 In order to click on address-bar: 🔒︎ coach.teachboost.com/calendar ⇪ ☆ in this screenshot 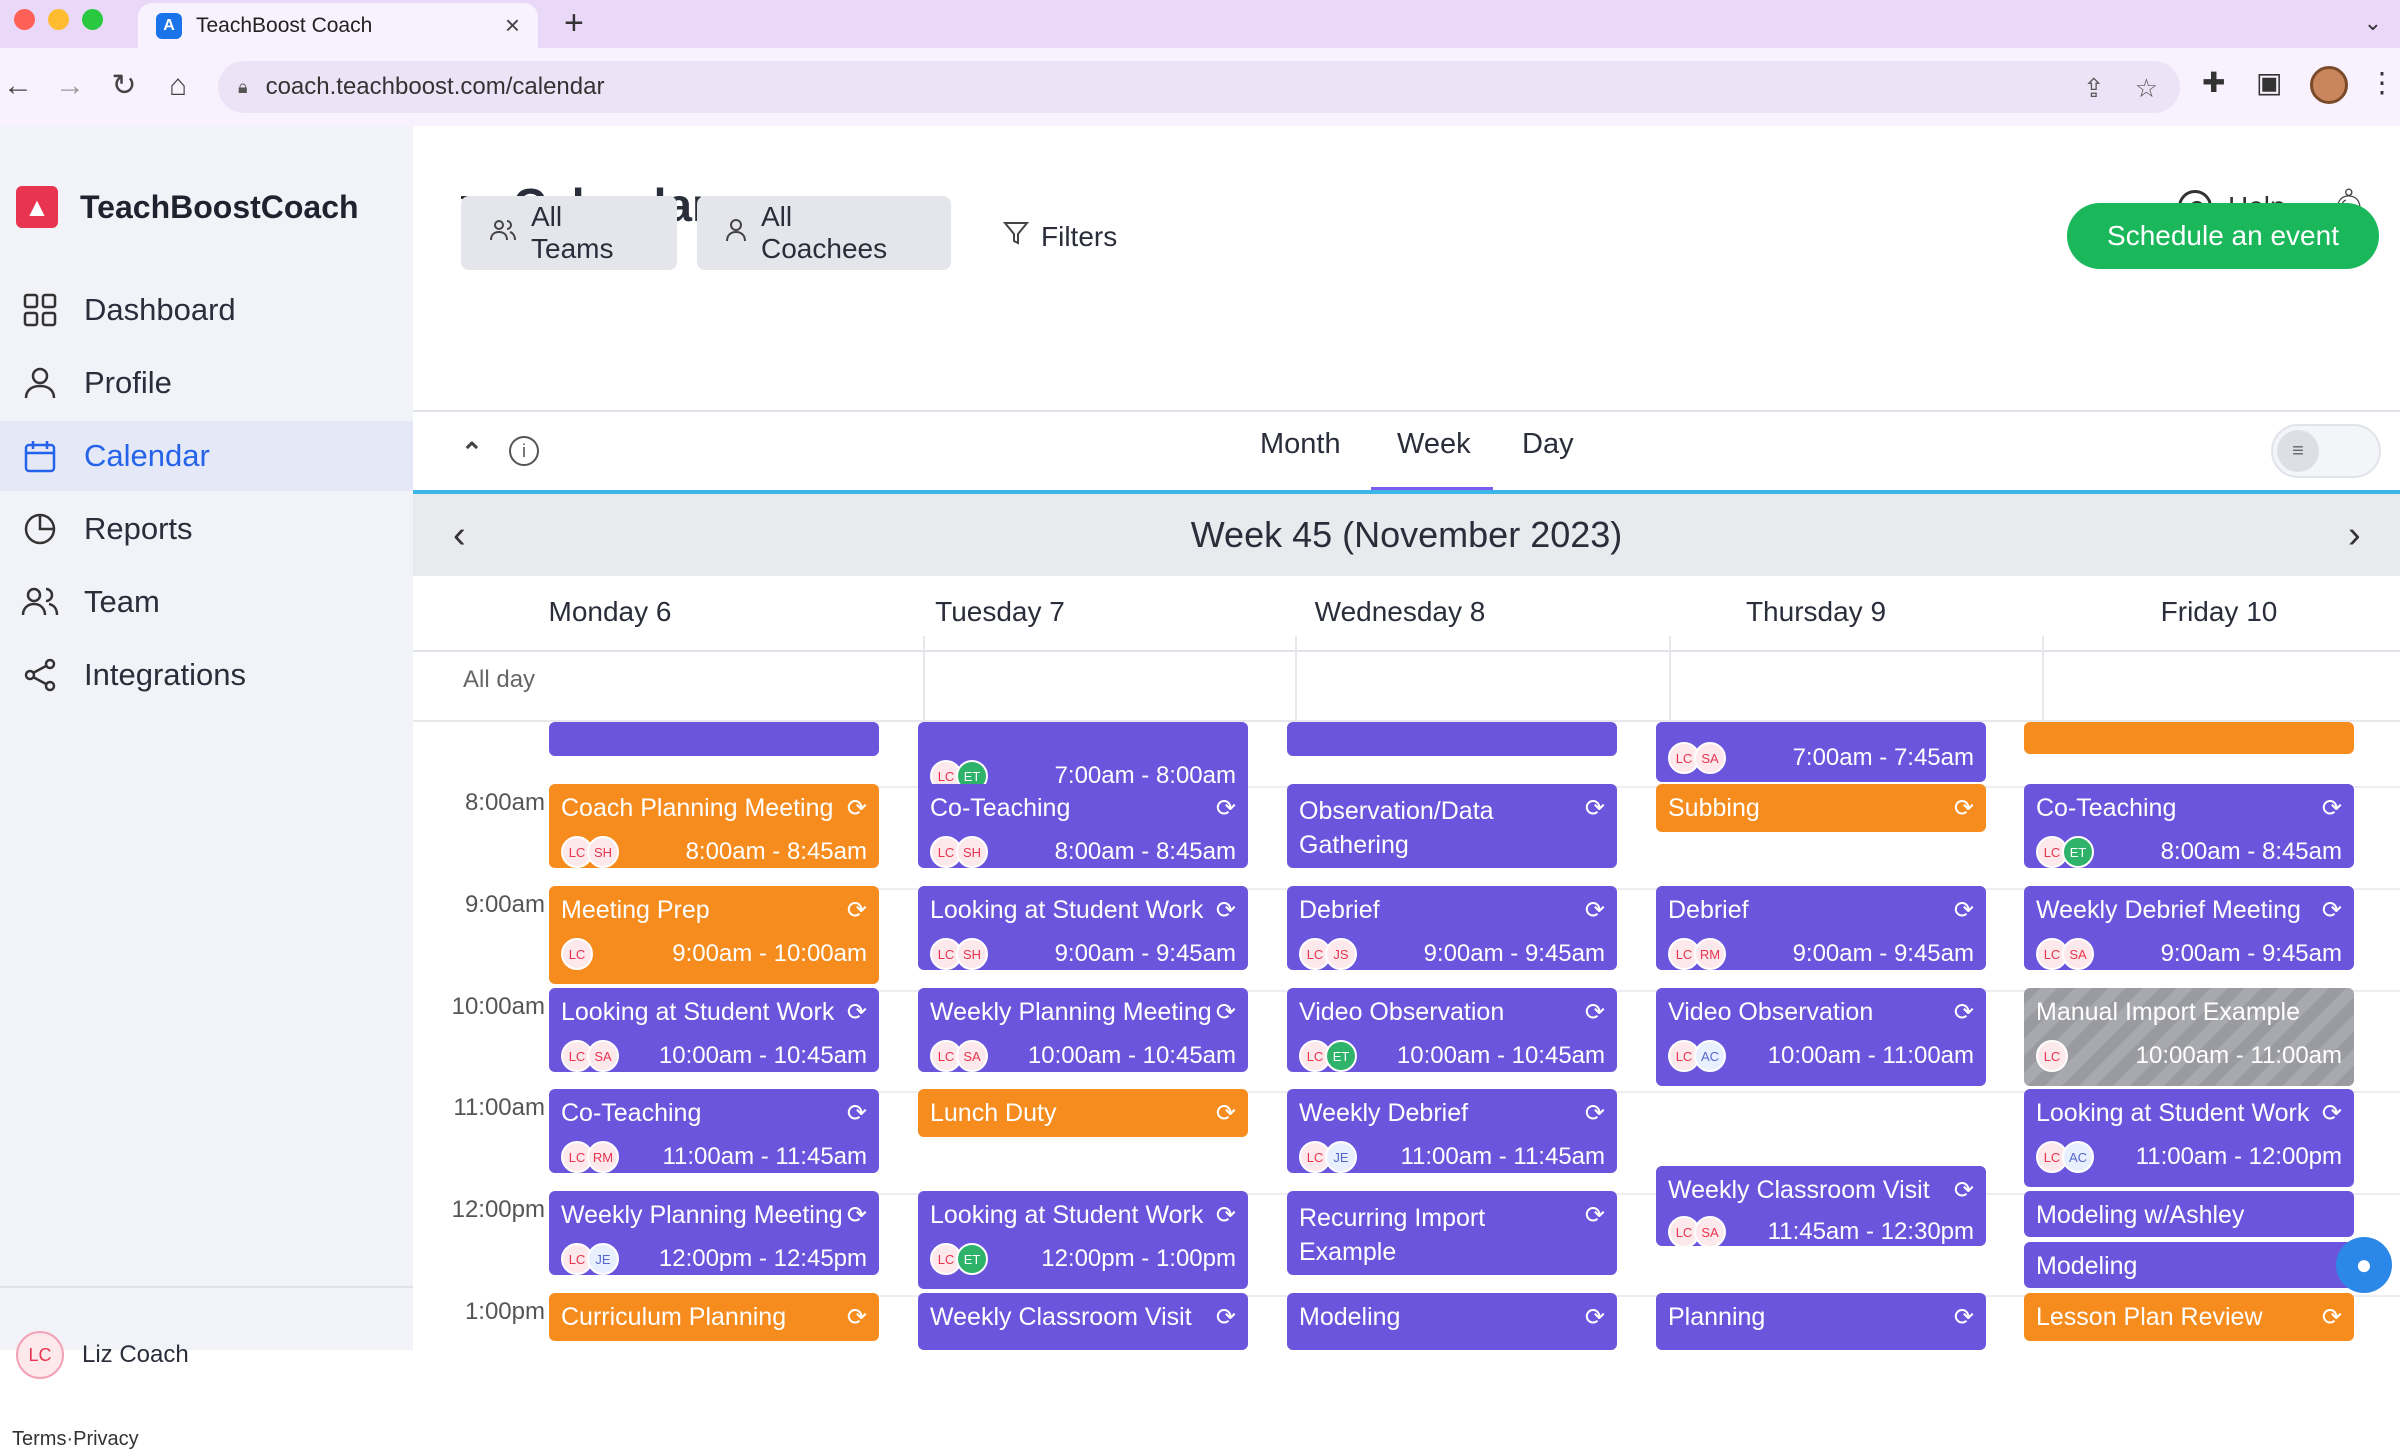, I will do `click(1199, 87)`.